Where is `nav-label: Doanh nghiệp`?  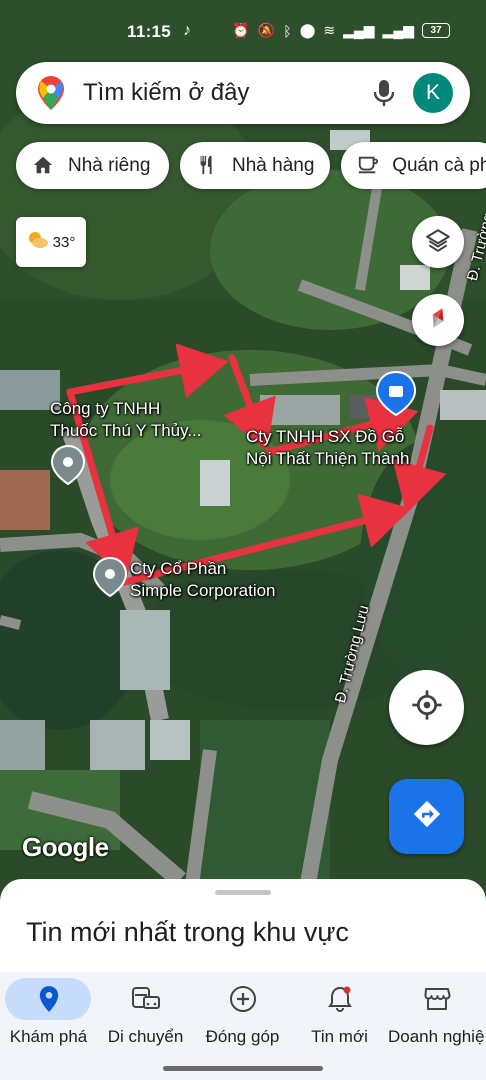 nav-label: Doanh nghiệp is located at coordinates (436, 1036).